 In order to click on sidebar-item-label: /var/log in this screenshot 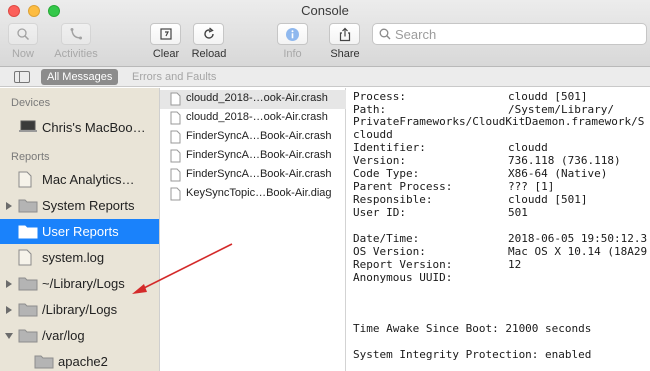, I will do `click(63, 335)`.